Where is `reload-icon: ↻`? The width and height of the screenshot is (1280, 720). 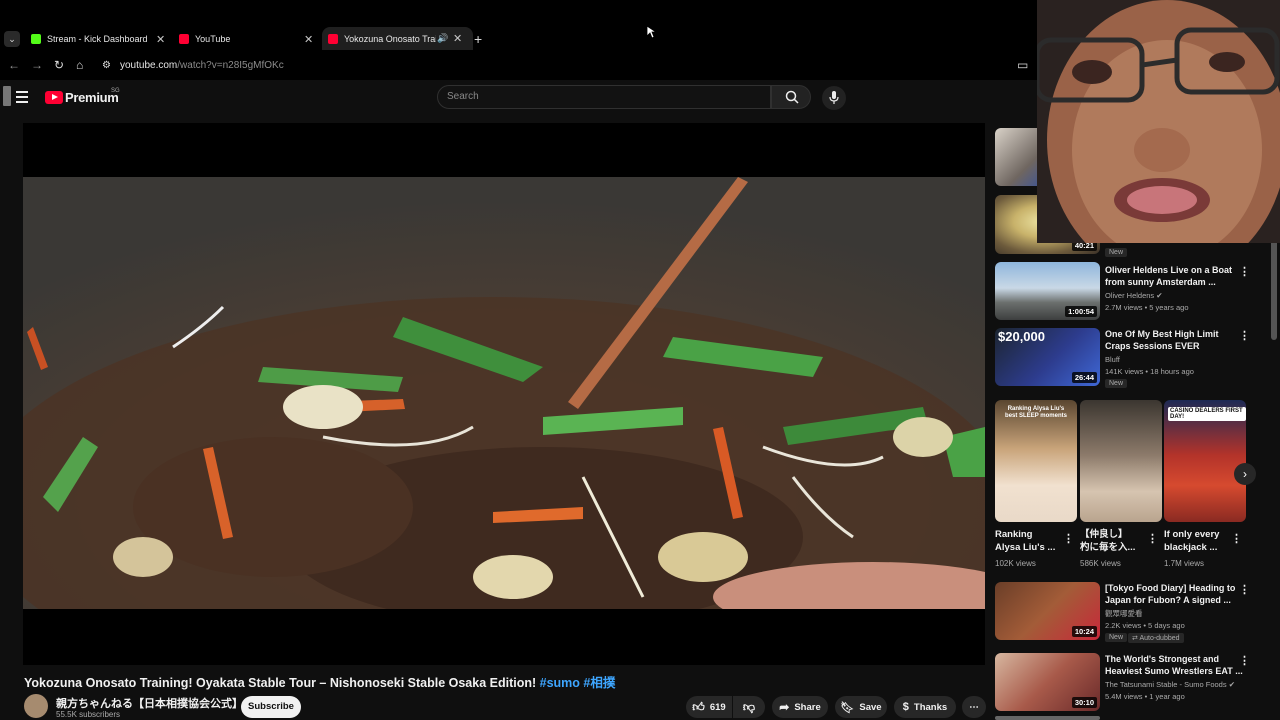 reload-icon: ↻ is located at coordinates (59, 65).